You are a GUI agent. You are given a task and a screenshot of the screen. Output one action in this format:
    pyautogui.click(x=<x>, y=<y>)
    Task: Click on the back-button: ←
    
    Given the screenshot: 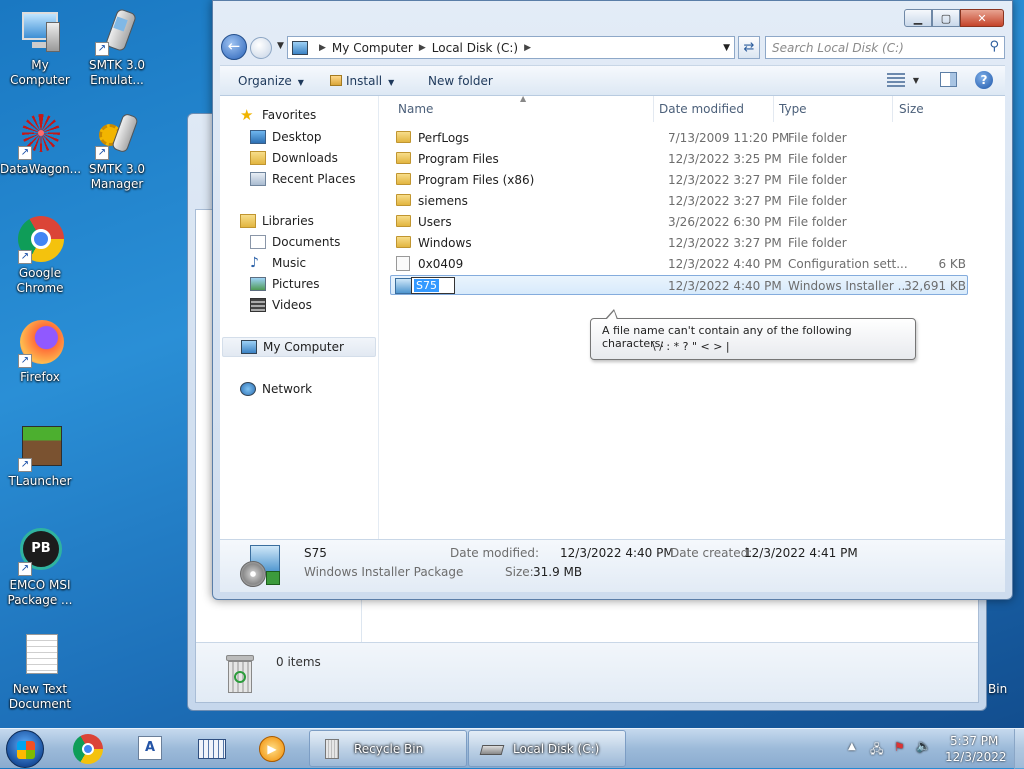 What is the action you would take?
    pyautogui.click(x=234, y=47)
    